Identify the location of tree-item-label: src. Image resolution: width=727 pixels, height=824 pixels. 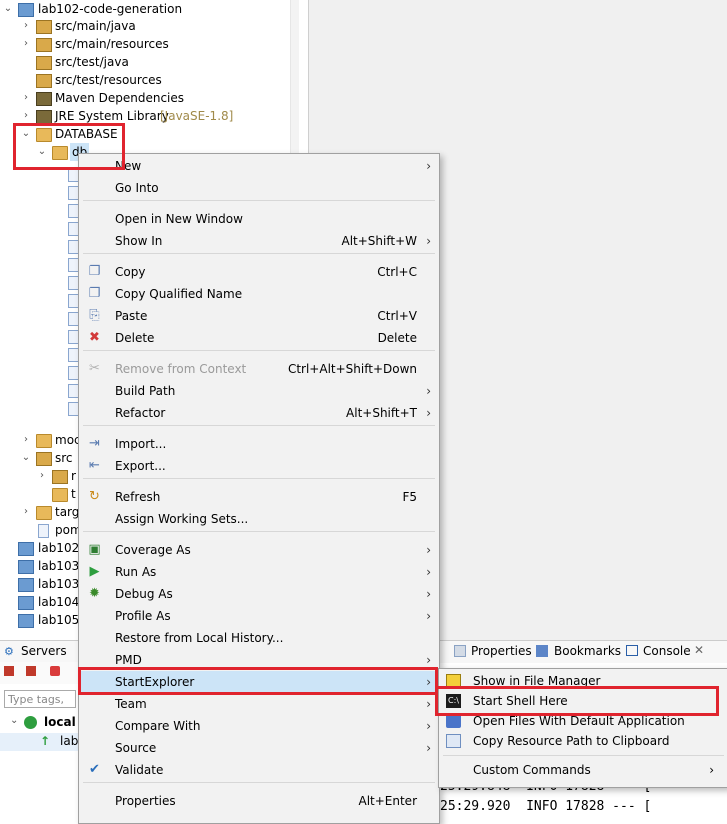
(64, 458).